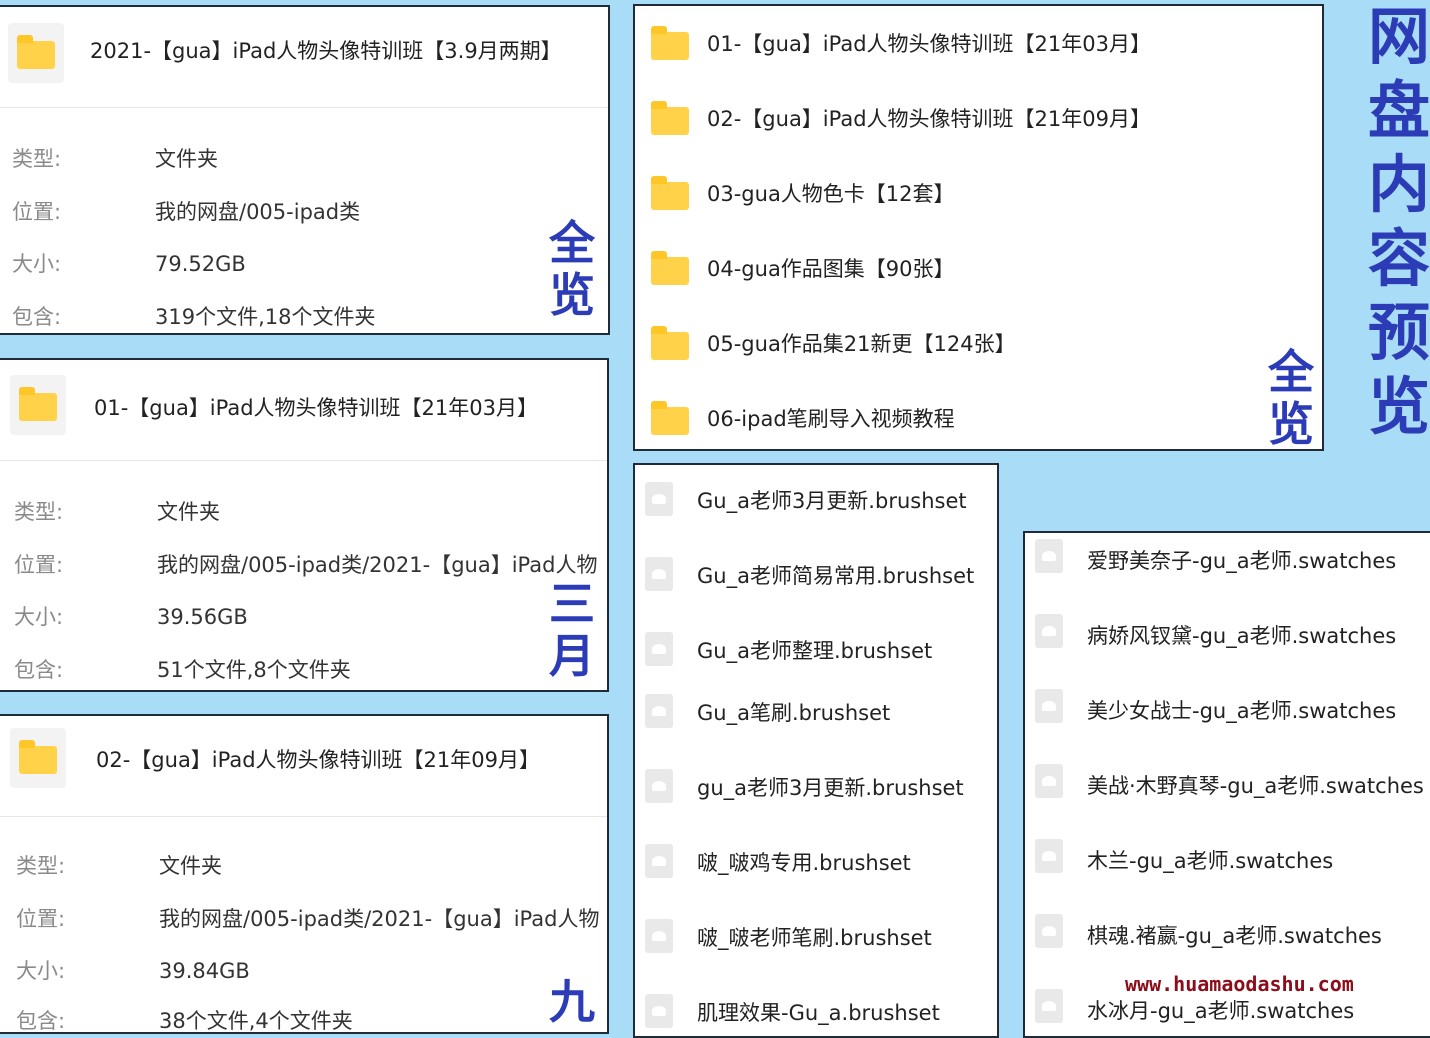  I want to click on info-row-size: 大小: 39.56GB, so click(131, 617).